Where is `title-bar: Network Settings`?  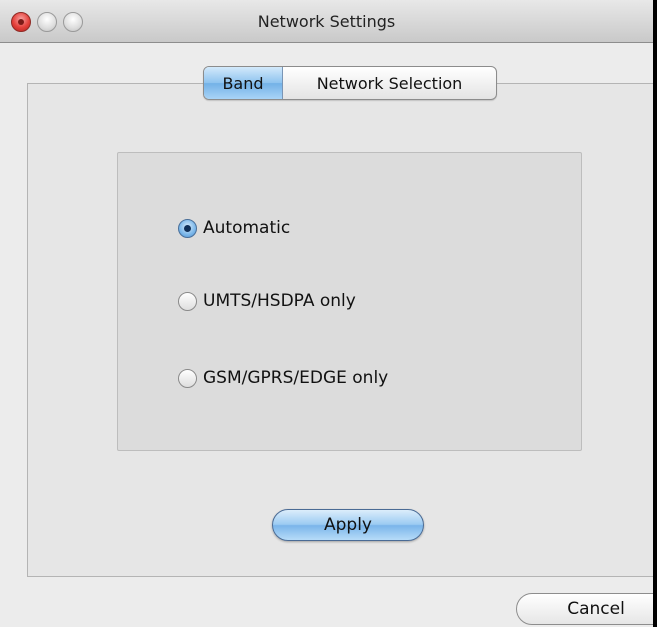 title-bar: Network Settings is located at coordinates (326, 21).